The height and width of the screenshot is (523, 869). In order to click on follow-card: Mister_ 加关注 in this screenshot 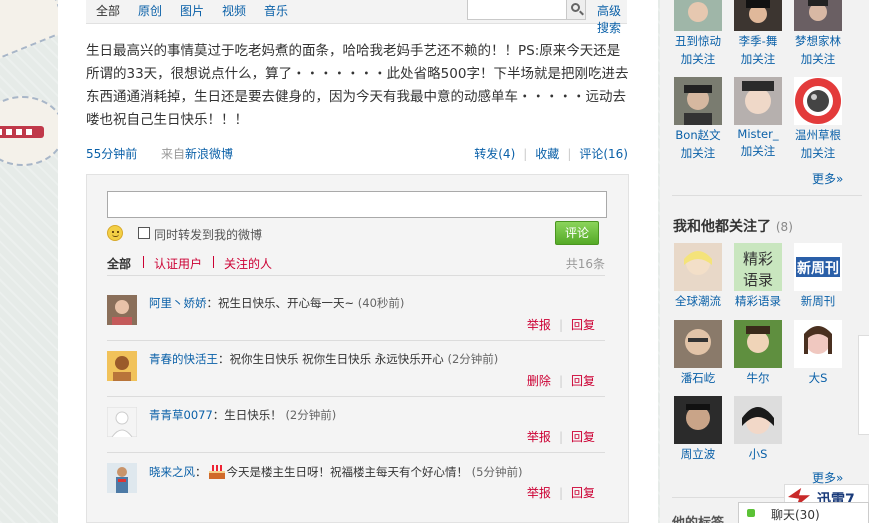, I will do `click(758, 118)`.